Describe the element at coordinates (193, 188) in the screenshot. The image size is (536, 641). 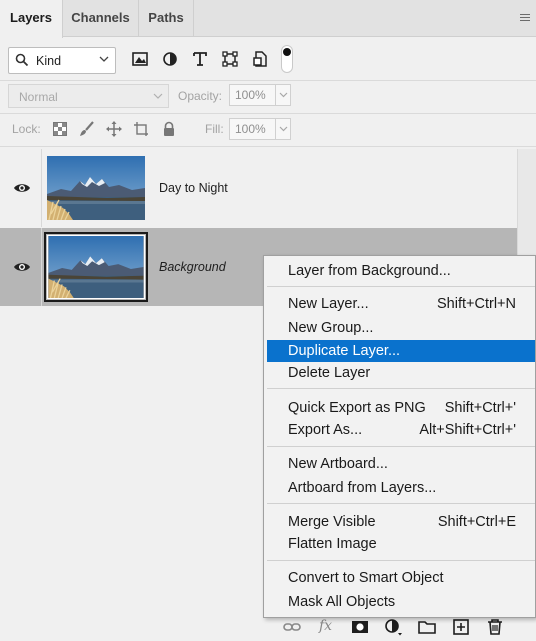
I see `layer-name: Day to Night` at that location.